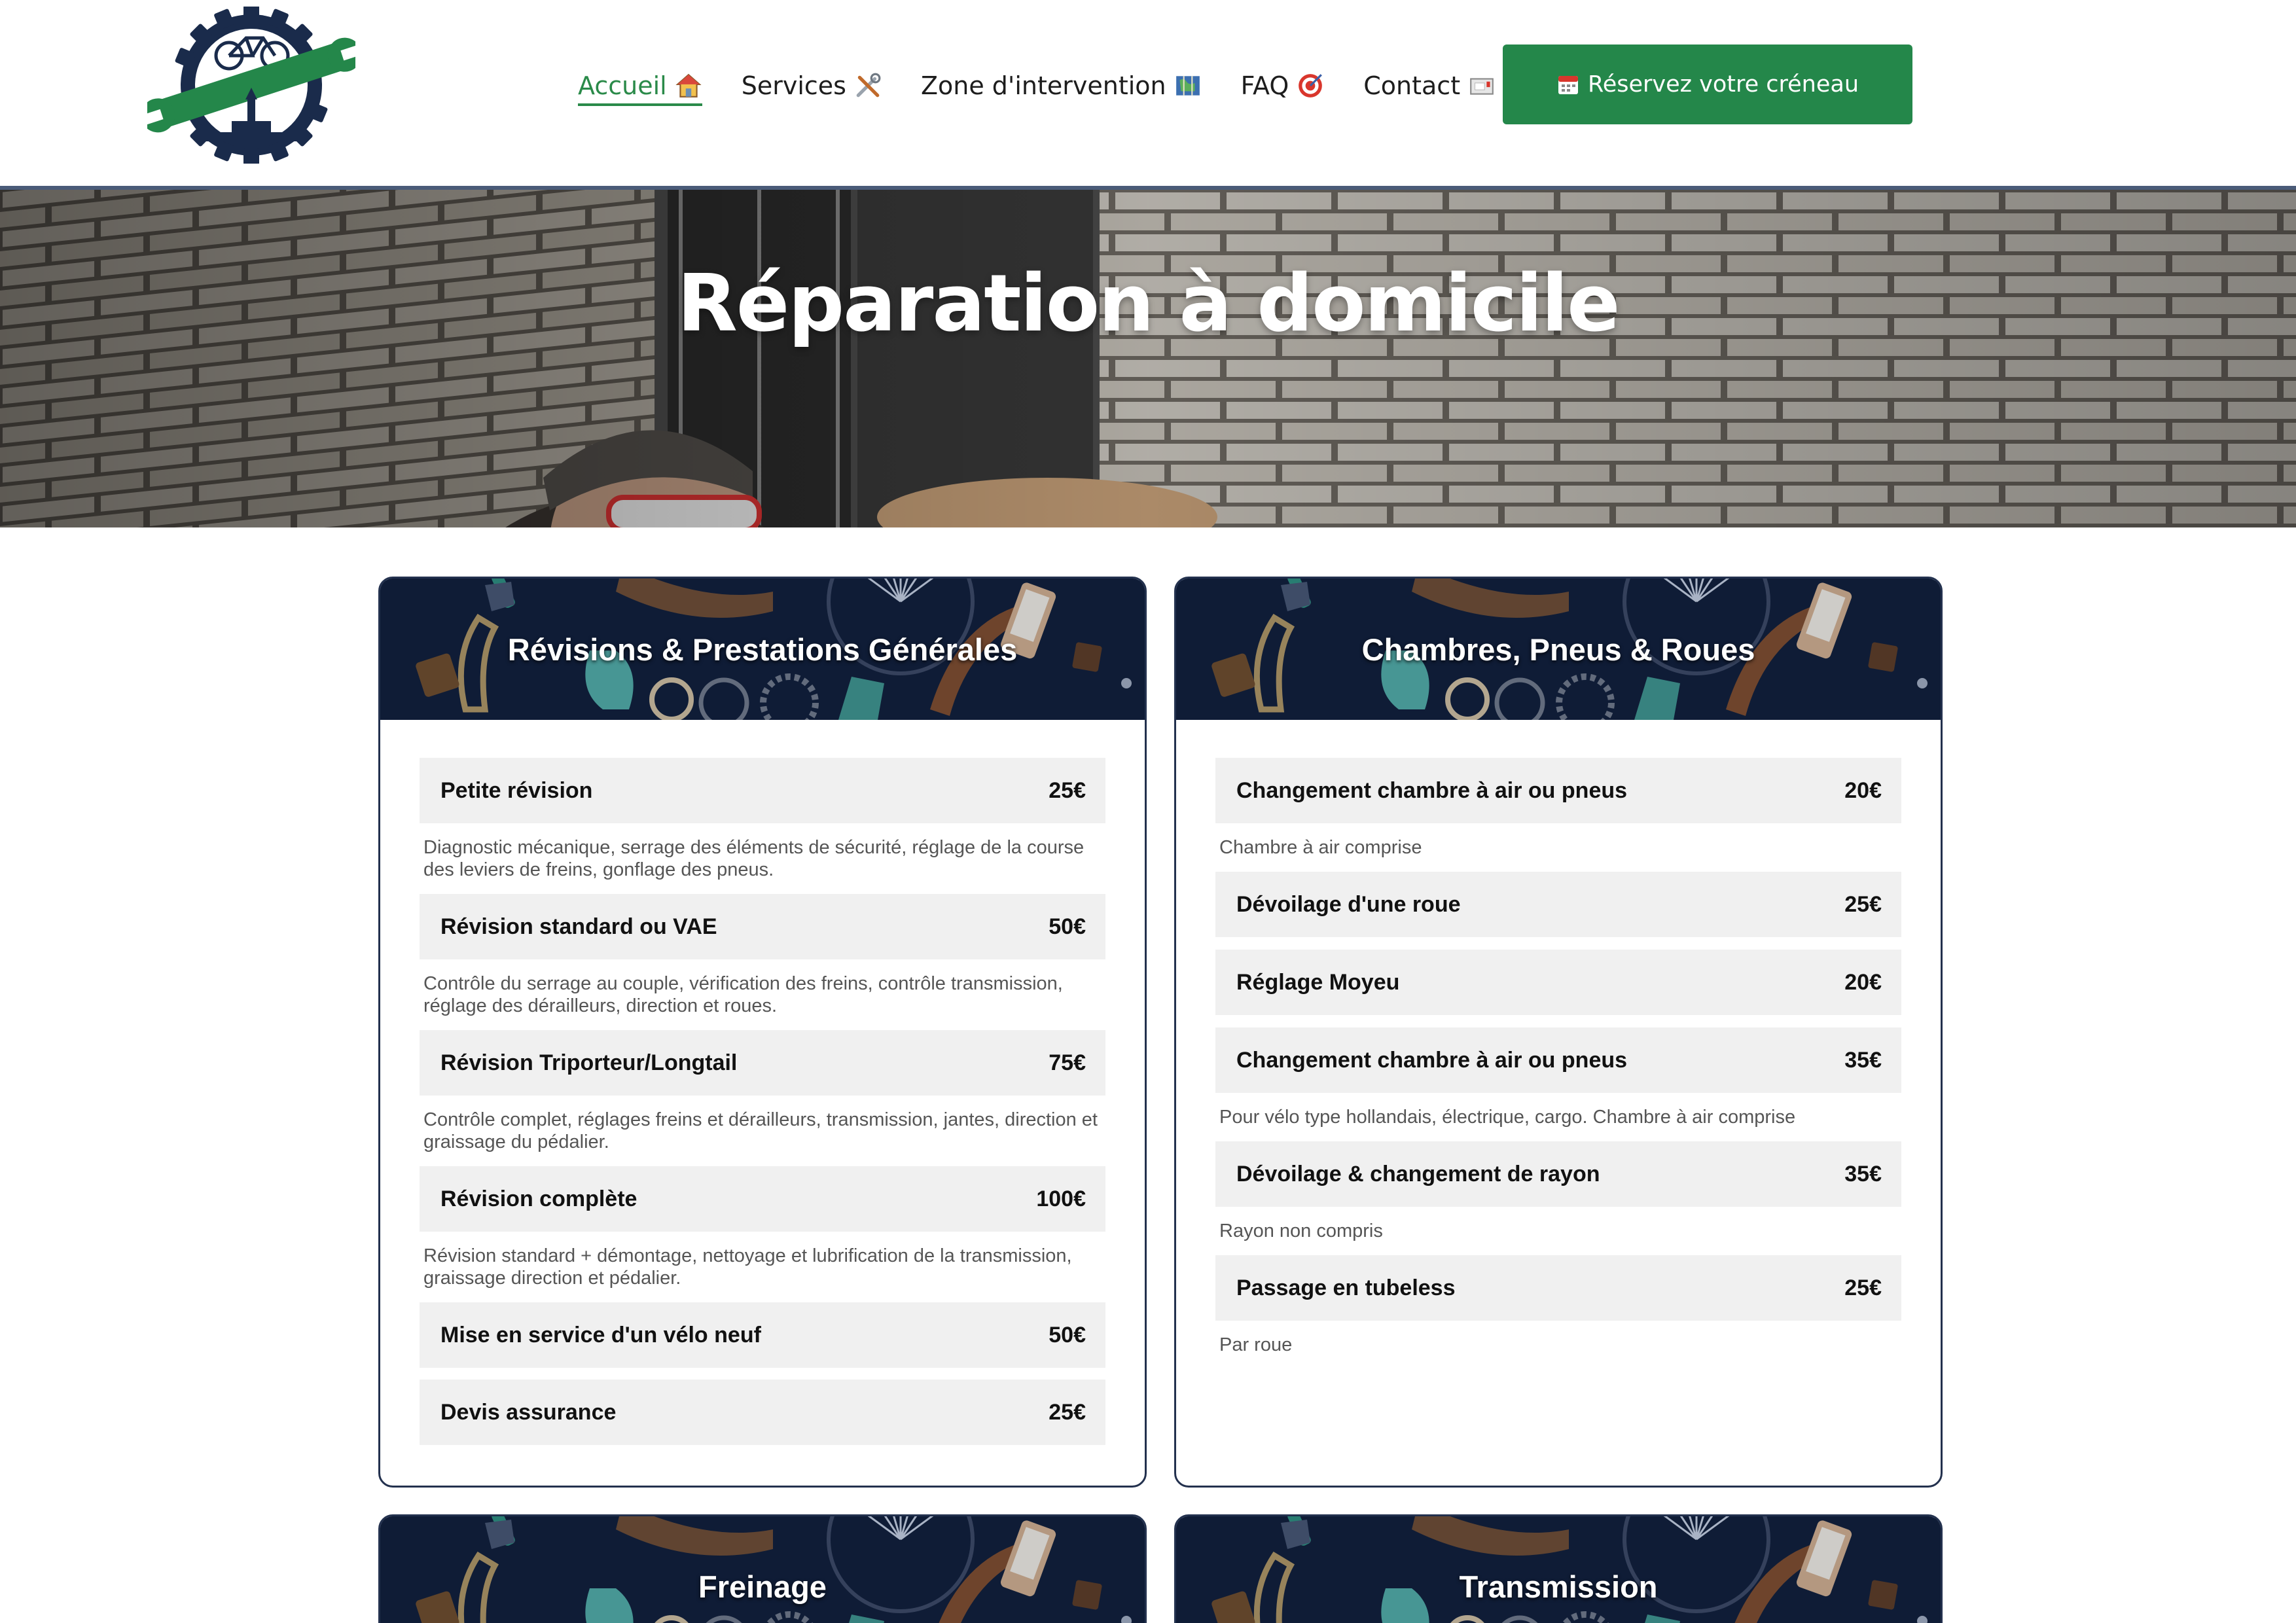 The height and width of the screenshot is (1623, 2296). I want to click on price-row: Changement chambre à air ou pneus 35€, so click(1558, 1060).